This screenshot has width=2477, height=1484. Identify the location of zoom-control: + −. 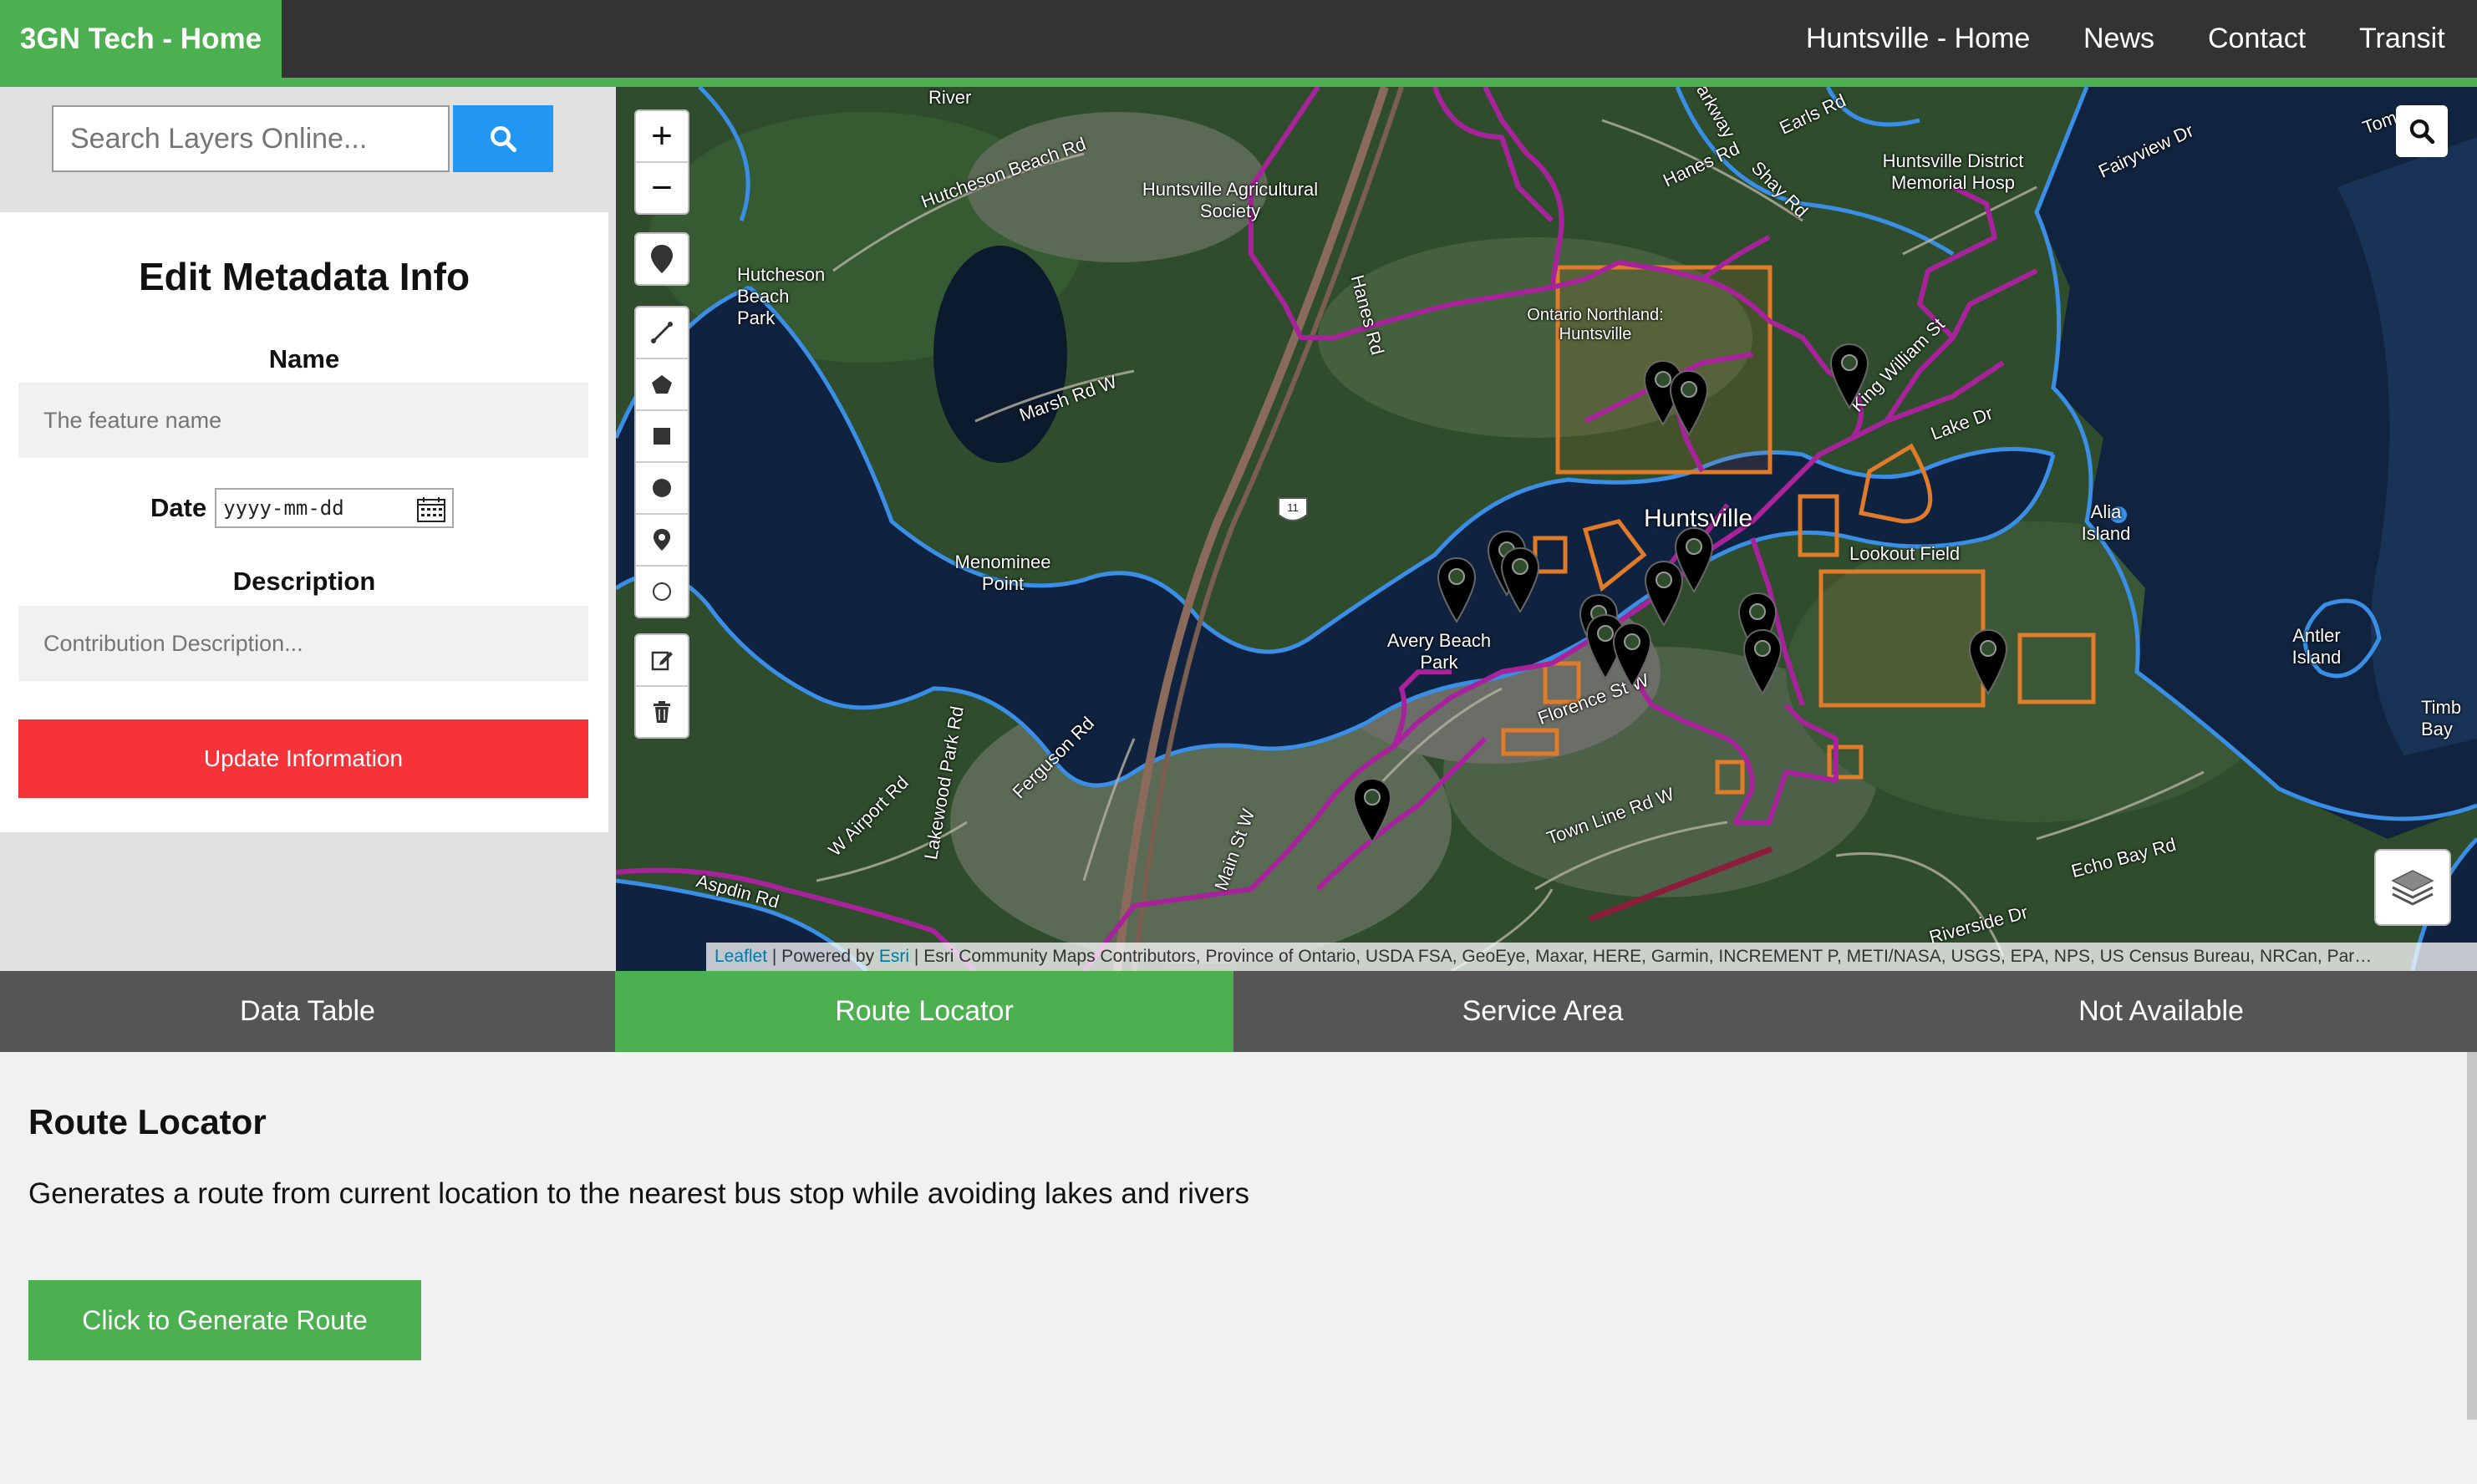
(661, 162).